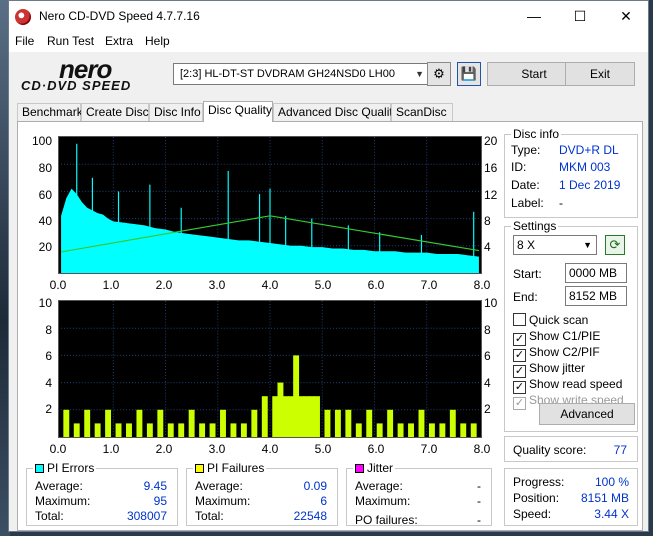 The image size is (653, 536). I want to click on minimize-button: —, so click(534, 16).